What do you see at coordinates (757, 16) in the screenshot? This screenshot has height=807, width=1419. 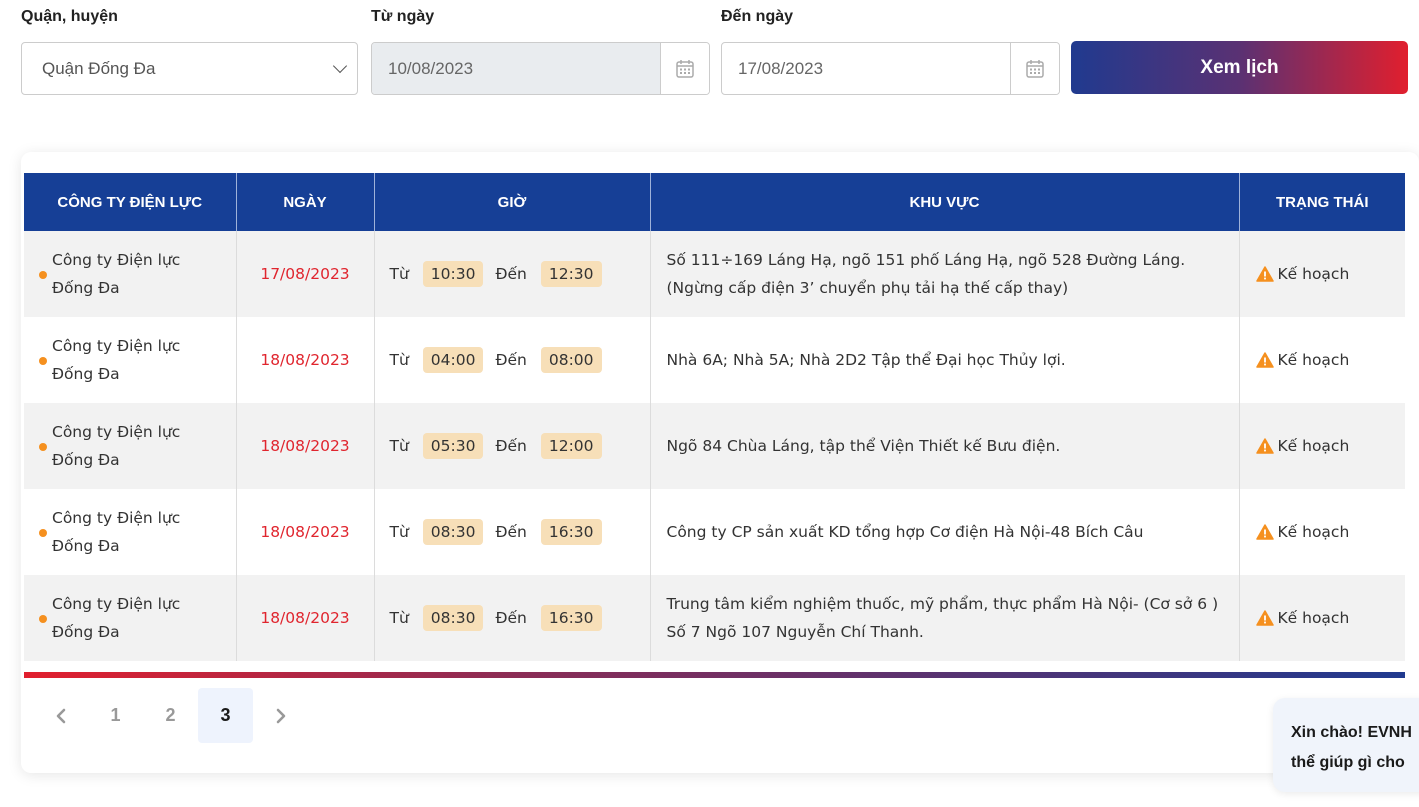 I see `to-date-label: Đến ngày` at bounding box center [757, 16].